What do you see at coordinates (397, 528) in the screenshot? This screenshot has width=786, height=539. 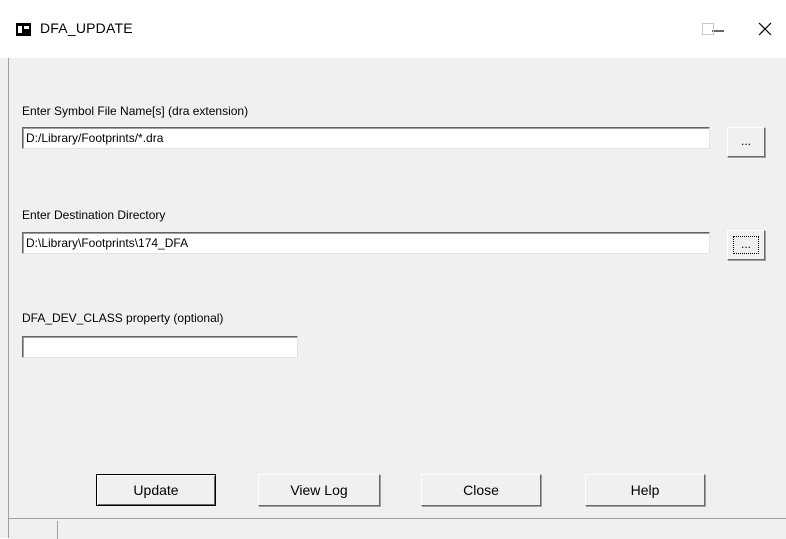 I see `status-bar` at bounding box center [397, 528].